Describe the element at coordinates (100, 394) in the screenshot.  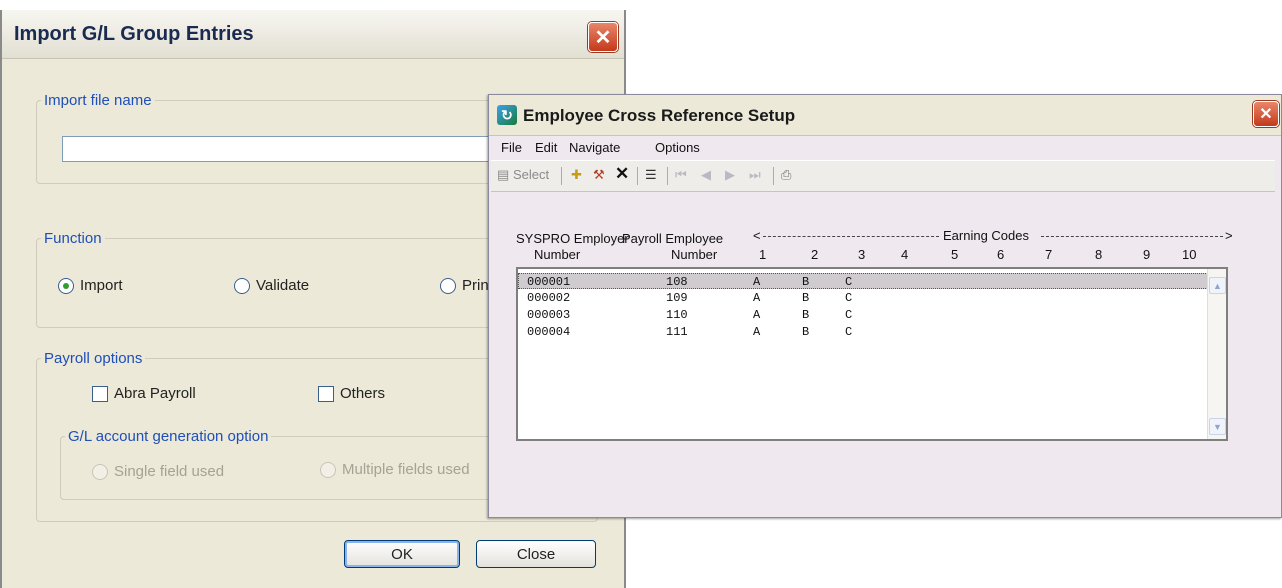
I see `abra-payroll-checkbox` at that location.